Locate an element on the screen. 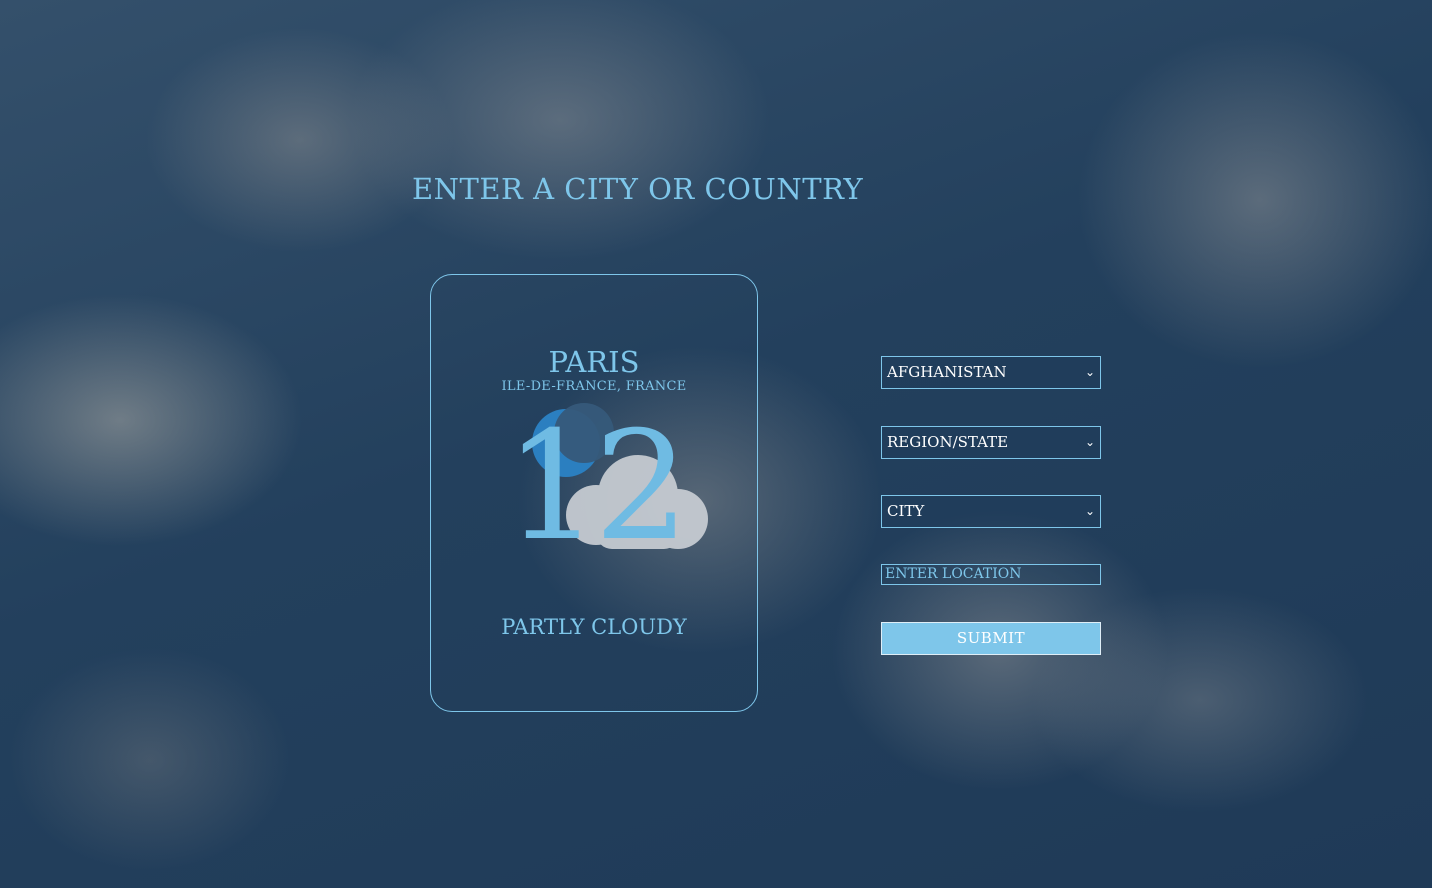 This screenshot has height=888, width=1432. city-select: CITY ⌄ is located at coordinates (991, 511).